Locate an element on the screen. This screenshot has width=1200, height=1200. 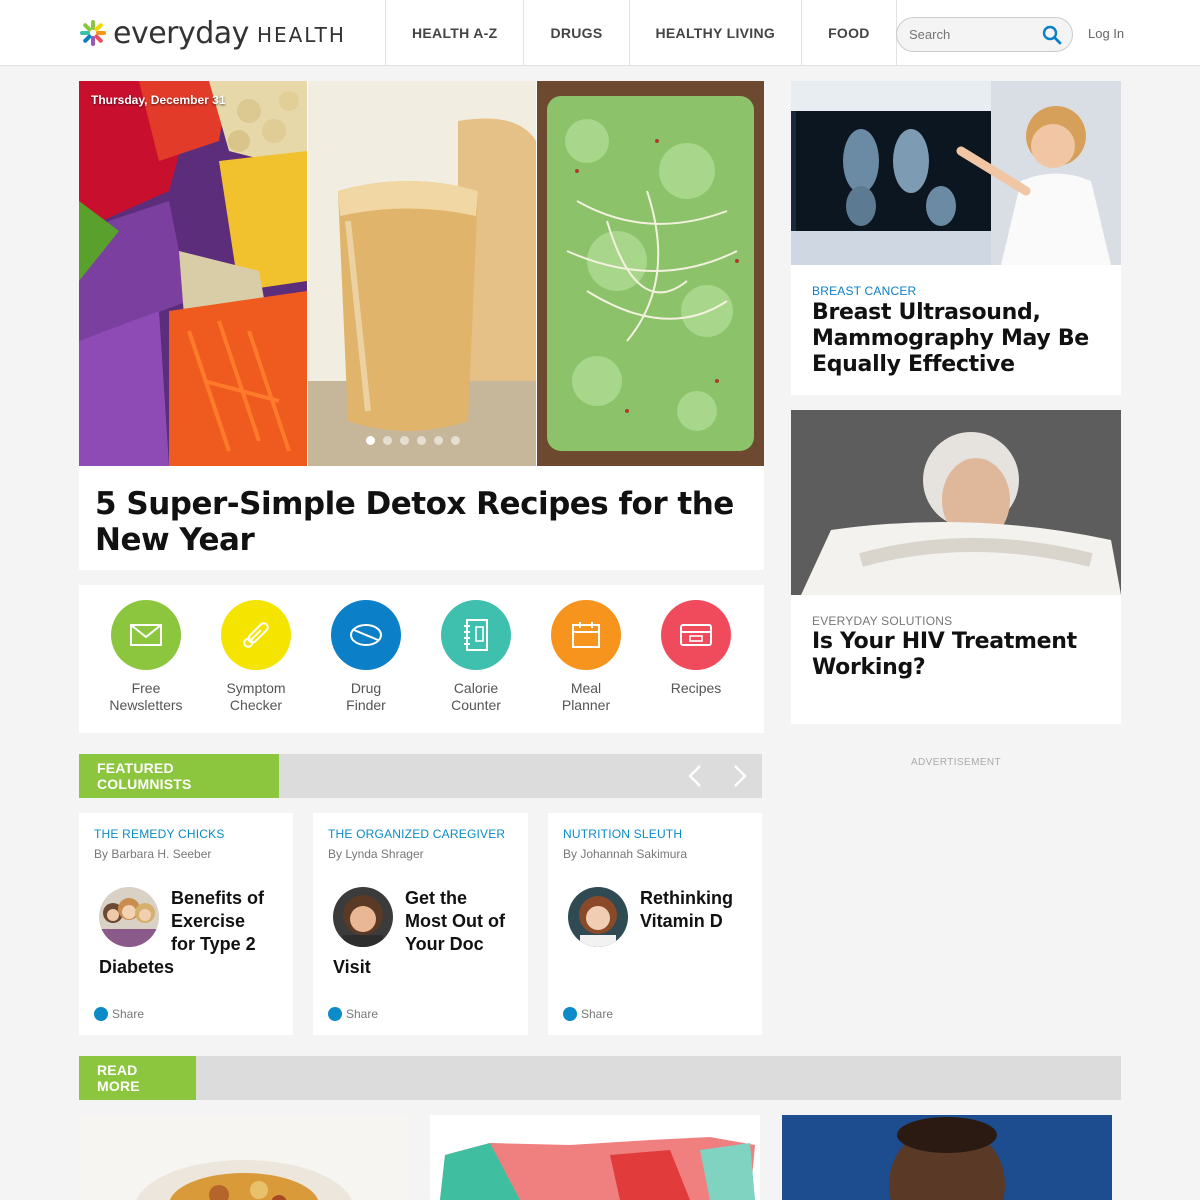
tool-meal-planner: Meal Planner is located at coordinates (586, 657).